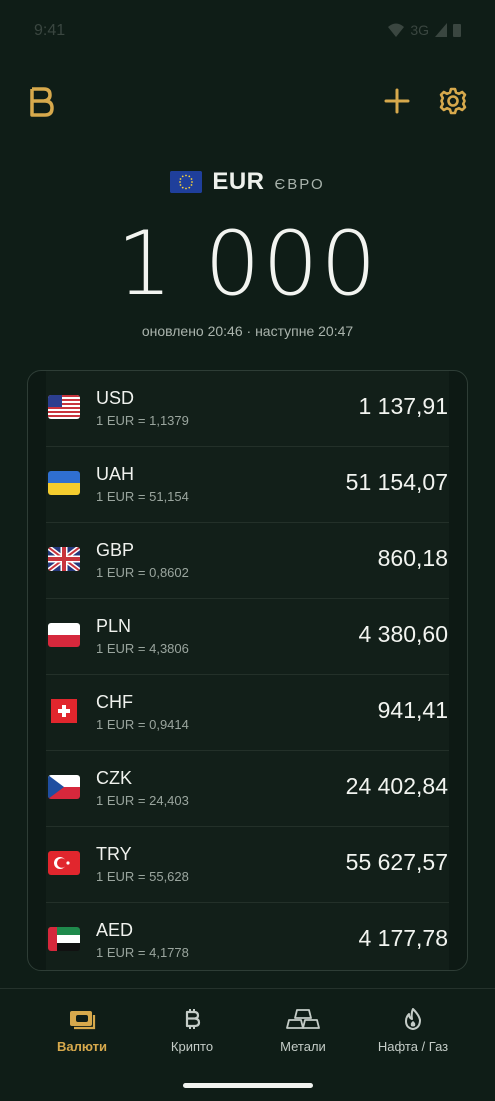  Describe the element at coordinates (247, 263) in the screenshot. I see `amount-display: 1 000` at that location.